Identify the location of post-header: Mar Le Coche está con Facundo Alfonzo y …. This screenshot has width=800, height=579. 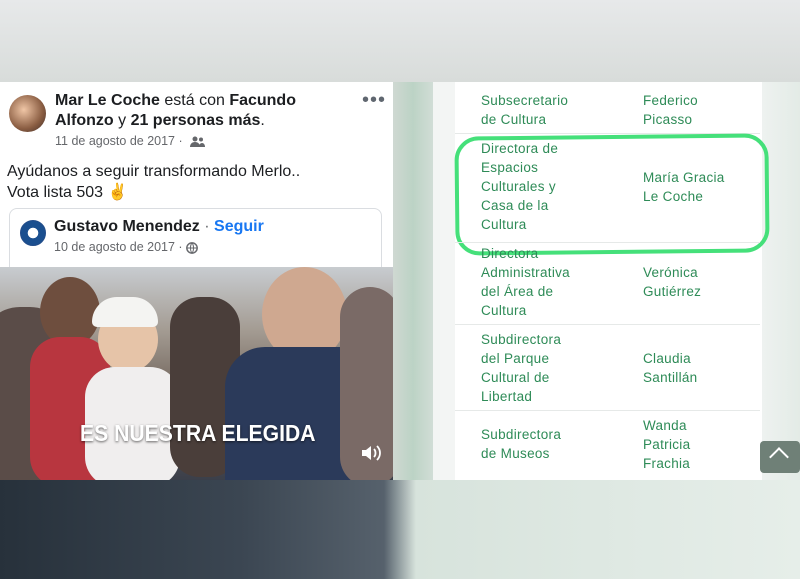
(175, 110).